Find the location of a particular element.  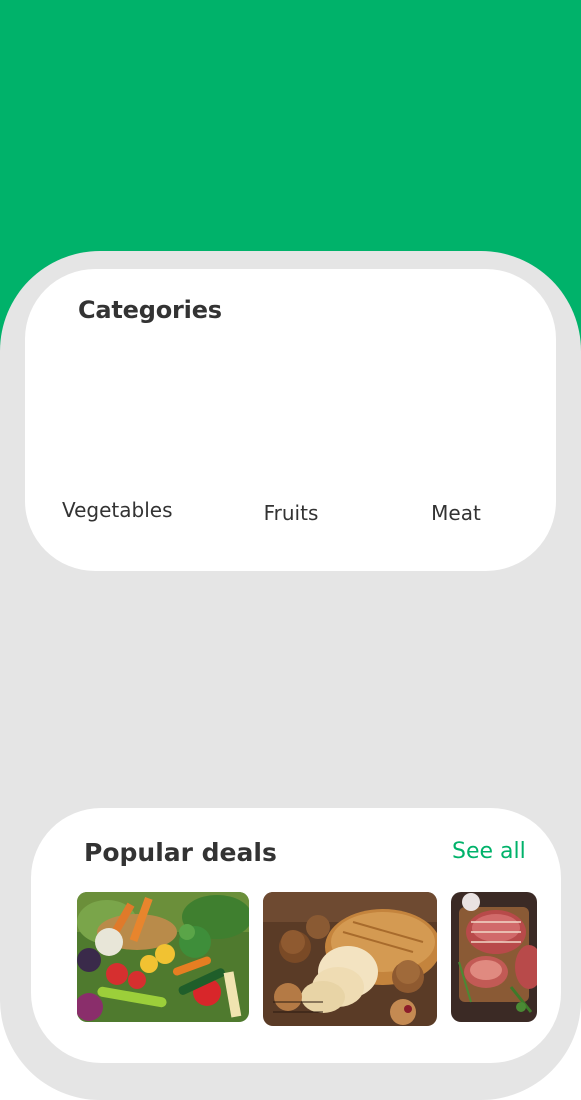

vegetables-basket-image is located at coordinates (163, 957).